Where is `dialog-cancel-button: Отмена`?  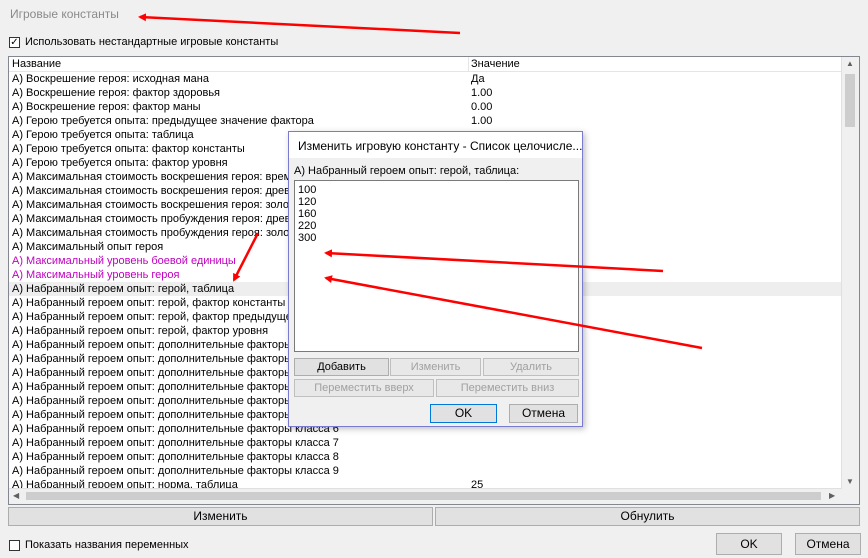 dialog-cancel-button: Отмена is located at coordinates (543, 413).